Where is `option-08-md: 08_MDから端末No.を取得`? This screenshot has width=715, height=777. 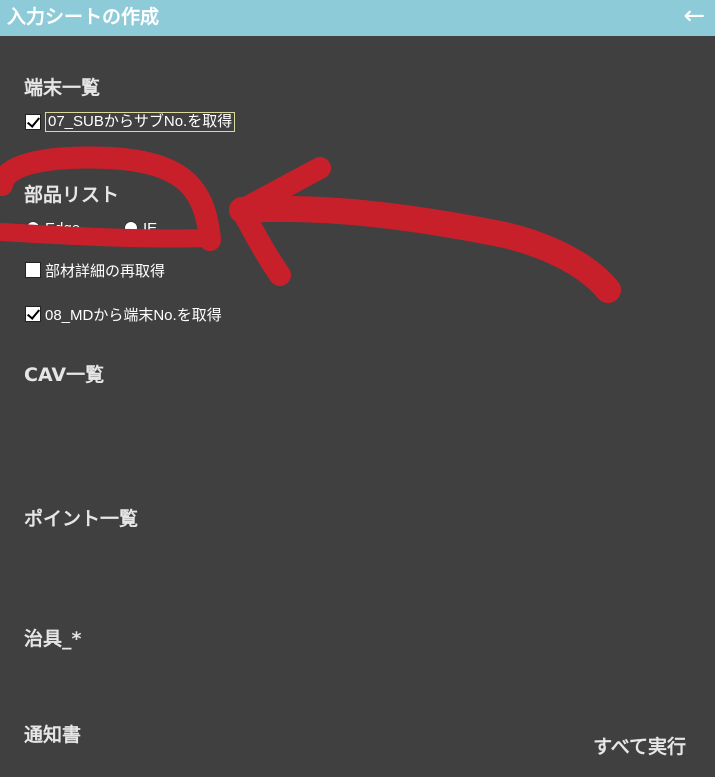
option-08-md: 08_MDから端末No.を取得 is located at coordinates (123, 314).